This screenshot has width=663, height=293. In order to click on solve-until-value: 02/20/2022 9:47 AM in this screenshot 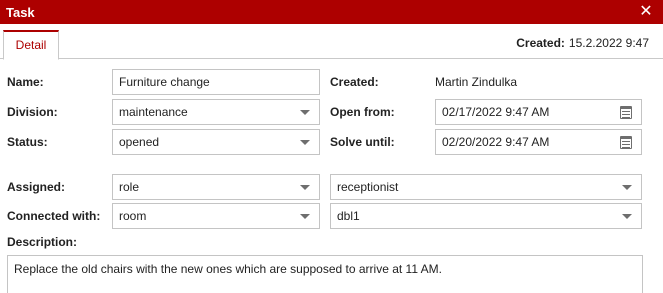, I will do `click(496, 142)`.